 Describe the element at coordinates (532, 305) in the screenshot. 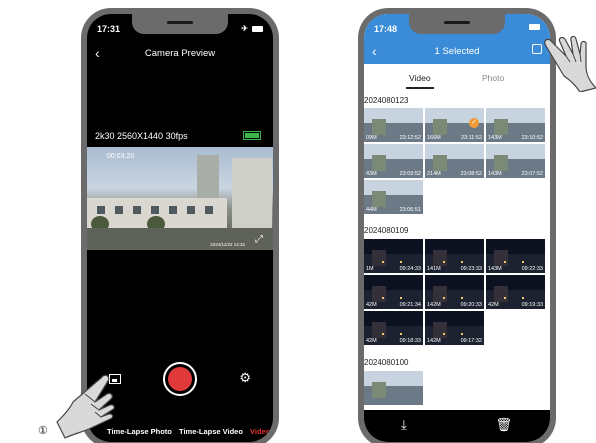

I see `clip-time: 09:19:33` at that location.